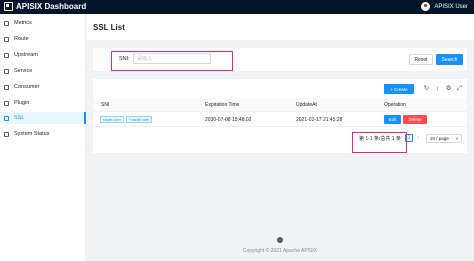  What do you see at coordinates (459, 88) in the screenshot?
I see `fullscreen-icon: ⤢` at bounding box center [459, 88].